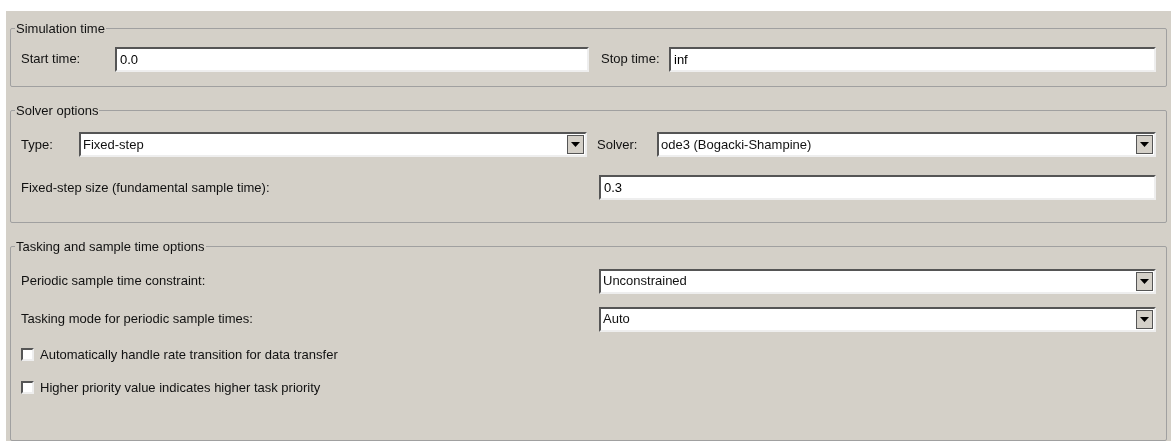 This screenshot has height=441, width=1171. What do you see at coordinates (631, 59) in the screenshot?
I see `field-label: Stop time:` at bounding box center [631, 59].